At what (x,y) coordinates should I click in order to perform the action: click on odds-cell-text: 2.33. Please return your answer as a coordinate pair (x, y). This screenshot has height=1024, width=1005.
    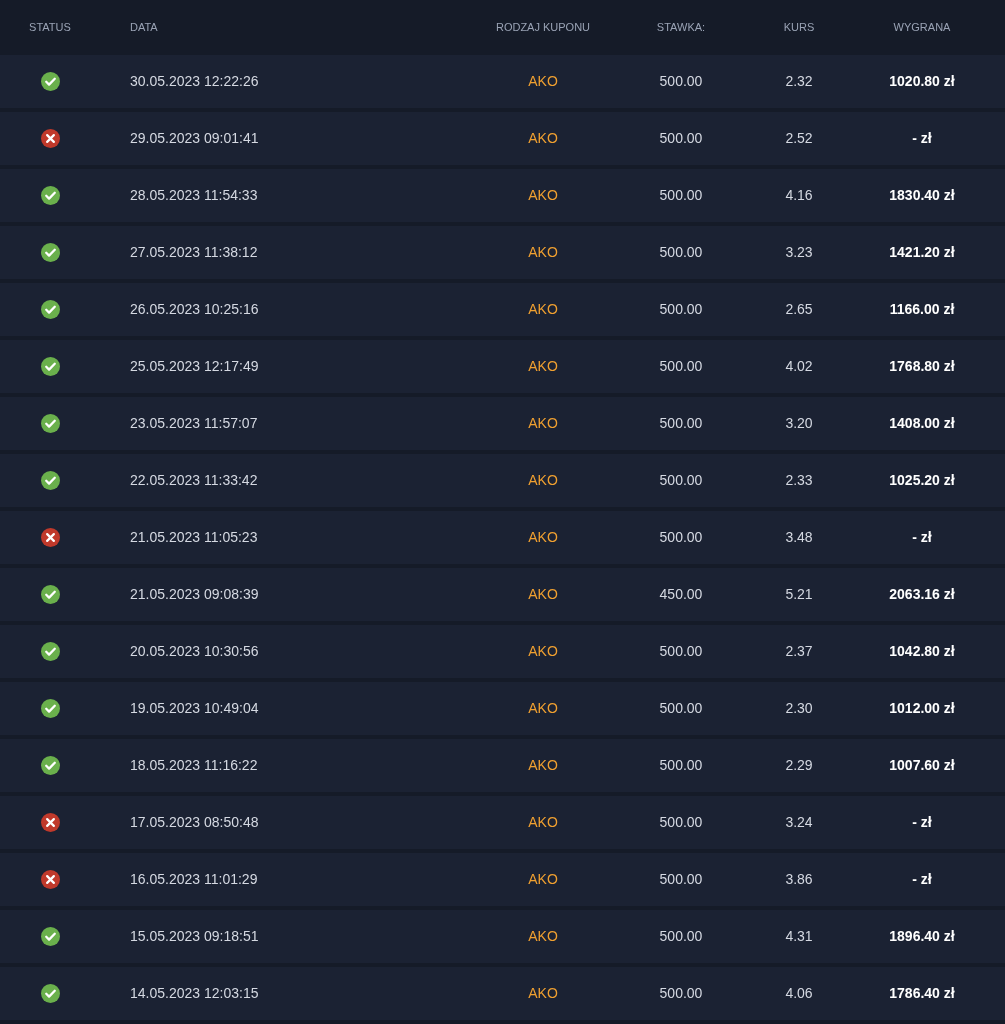
    Looking at the image, I should click on (799, 480).